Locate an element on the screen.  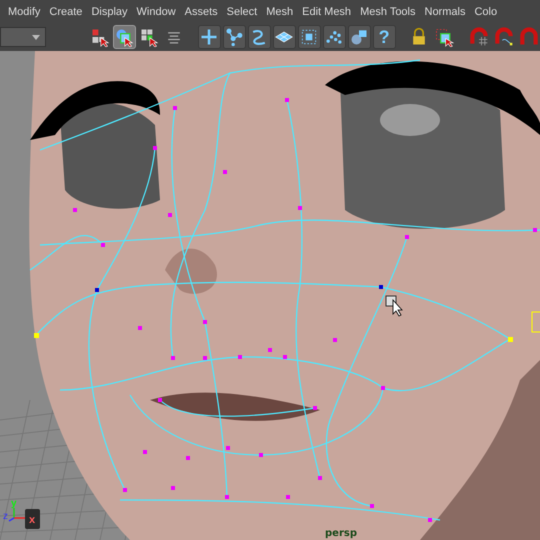
magnet-icon is located at coordinates (528, 37).